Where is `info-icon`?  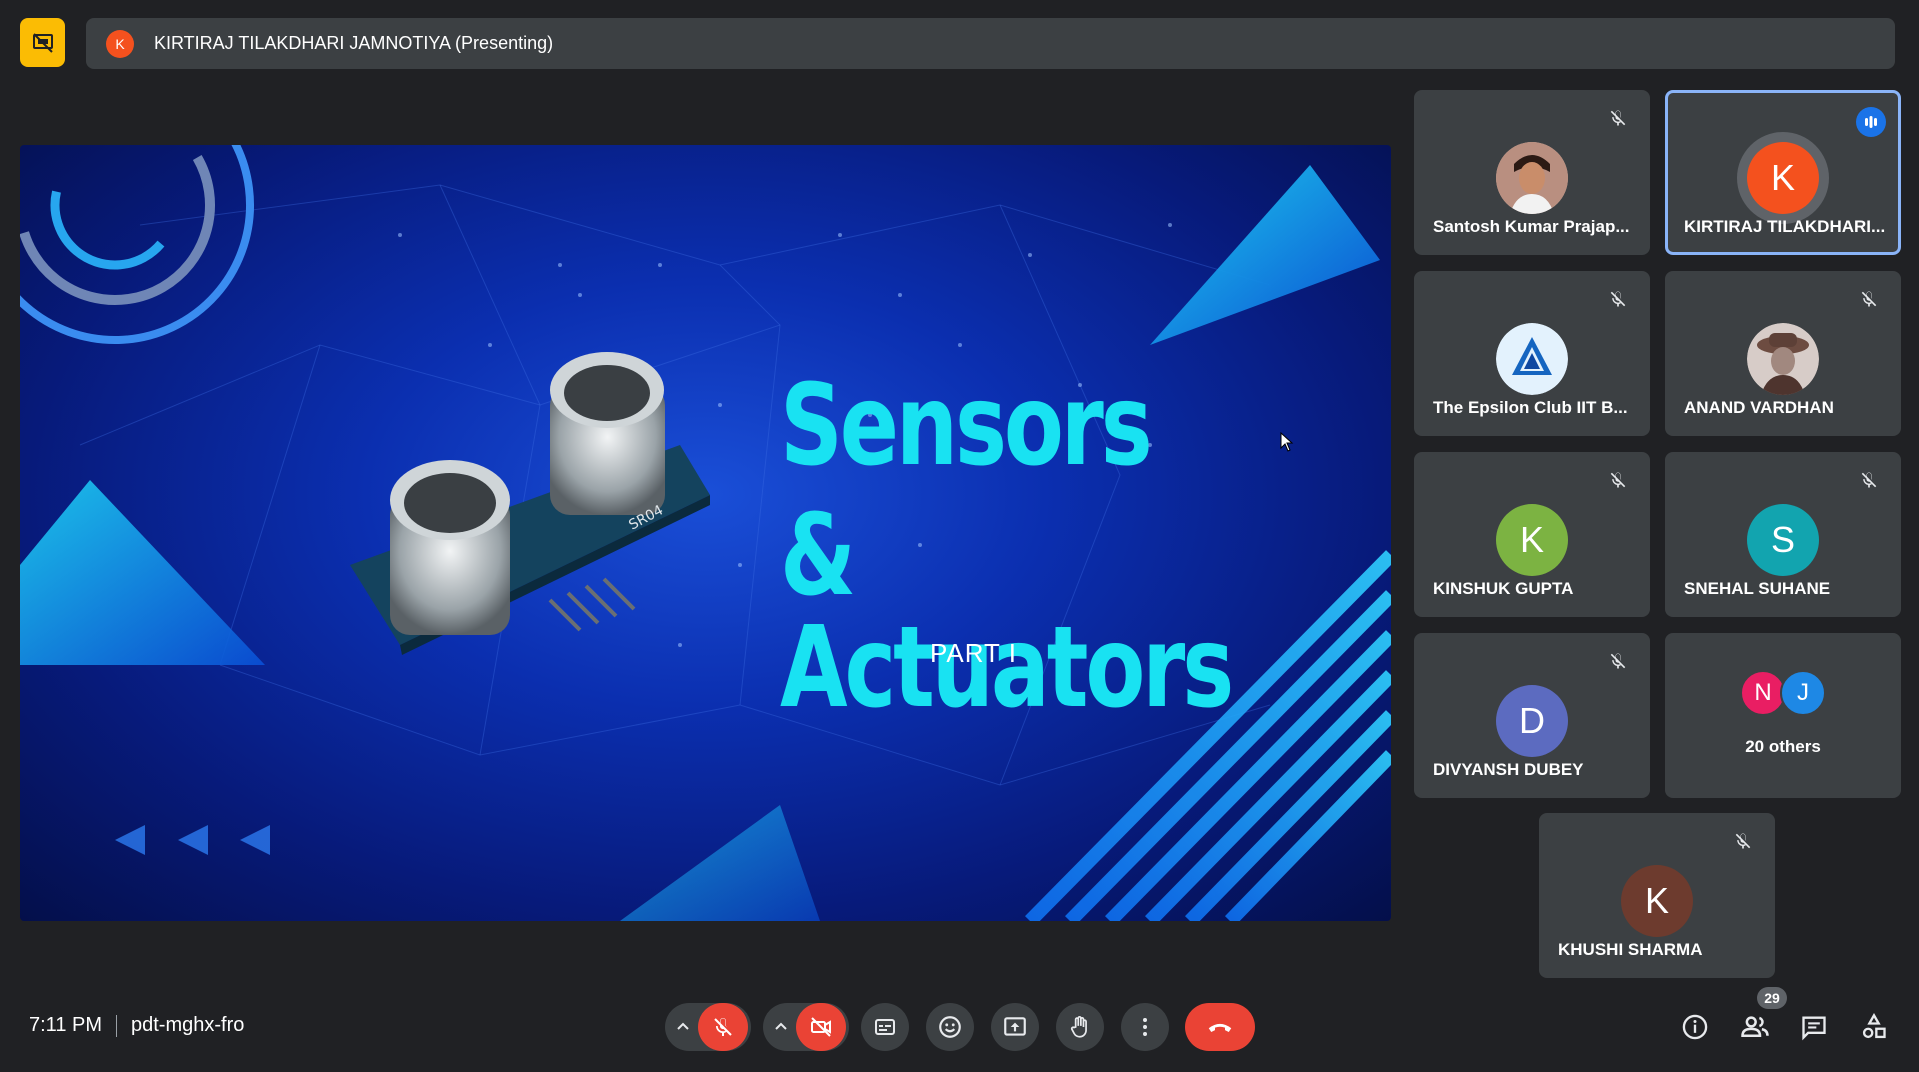
info-icon is located at coordinates (1695, 1027).